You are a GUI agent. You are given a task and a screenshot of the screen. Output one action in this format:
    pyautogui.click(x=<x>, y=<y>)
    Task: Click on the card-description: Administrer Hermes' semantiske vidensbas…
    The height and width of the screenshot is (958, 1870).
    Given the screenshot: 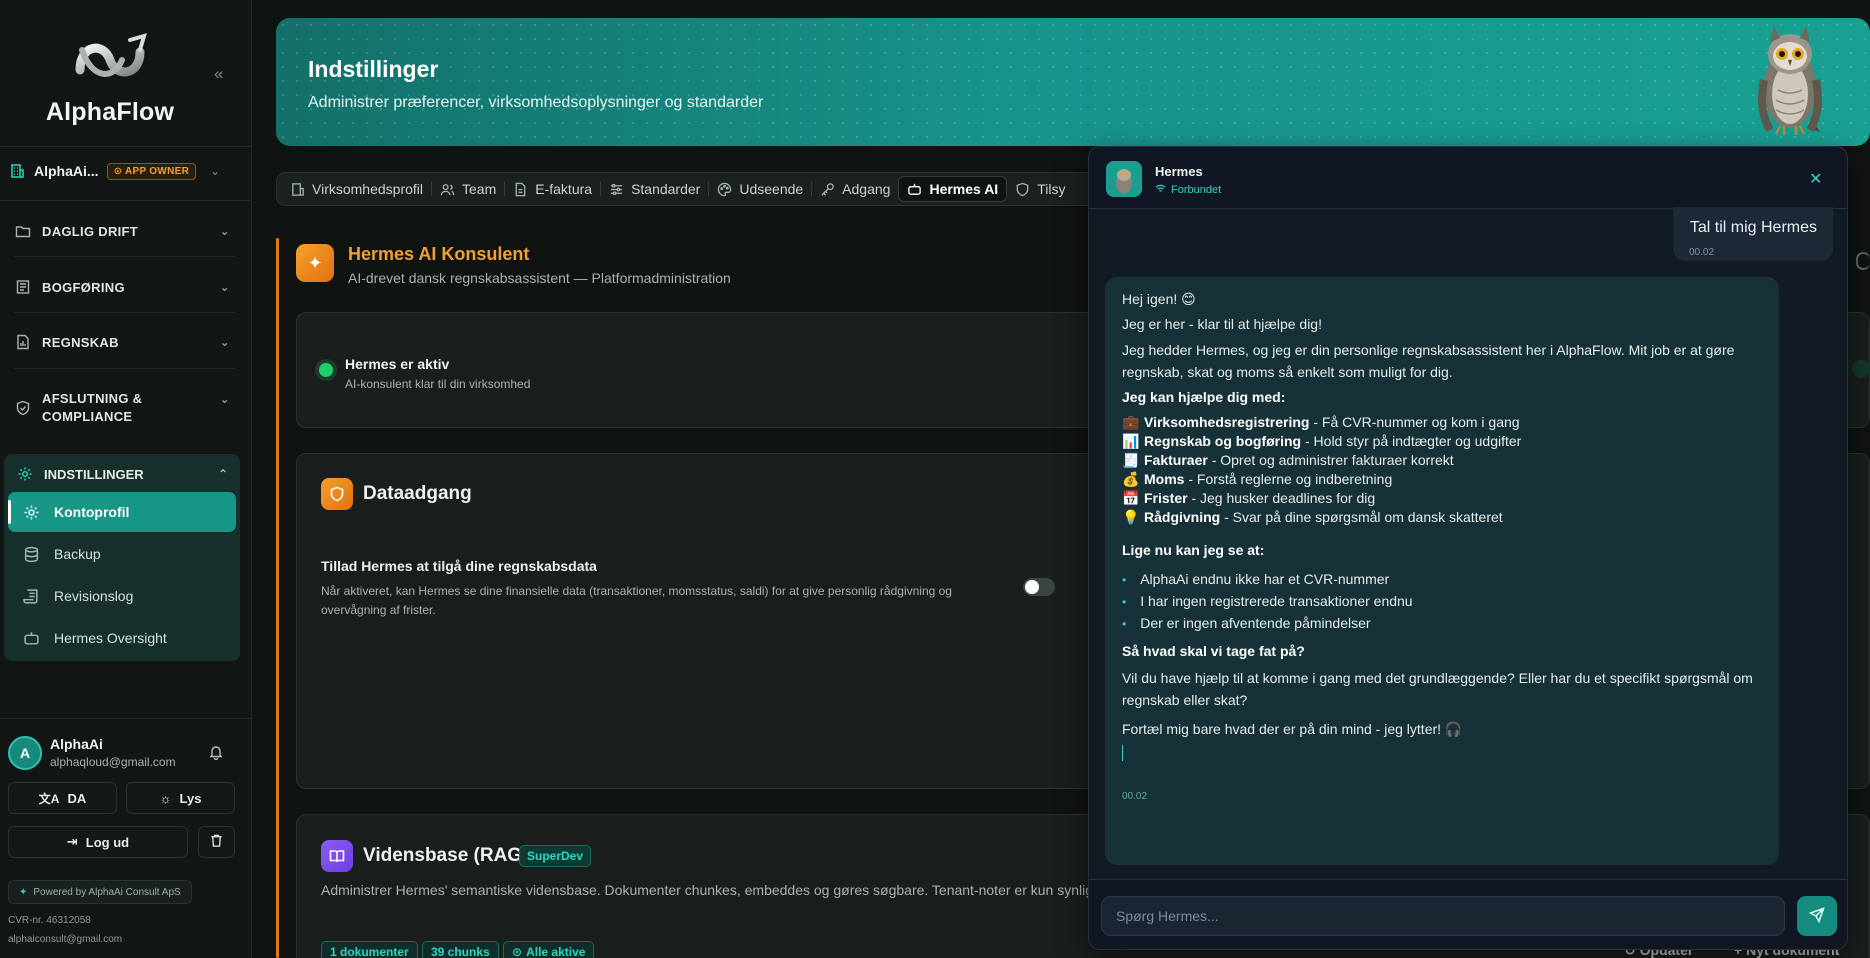 What is the action you would take?
    pyautogui.click(x=711, y=890)
    